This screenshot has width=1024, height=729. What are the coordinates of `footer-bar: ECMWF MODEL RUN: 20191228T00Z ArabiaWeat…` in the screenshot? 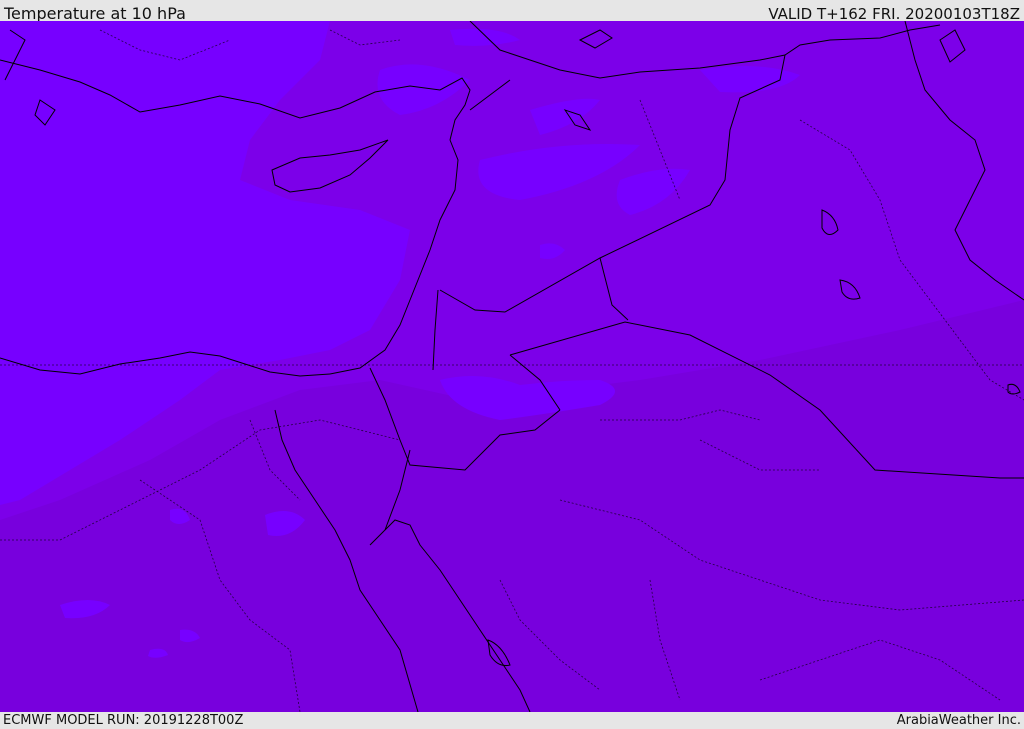 It's located at (512, 720).